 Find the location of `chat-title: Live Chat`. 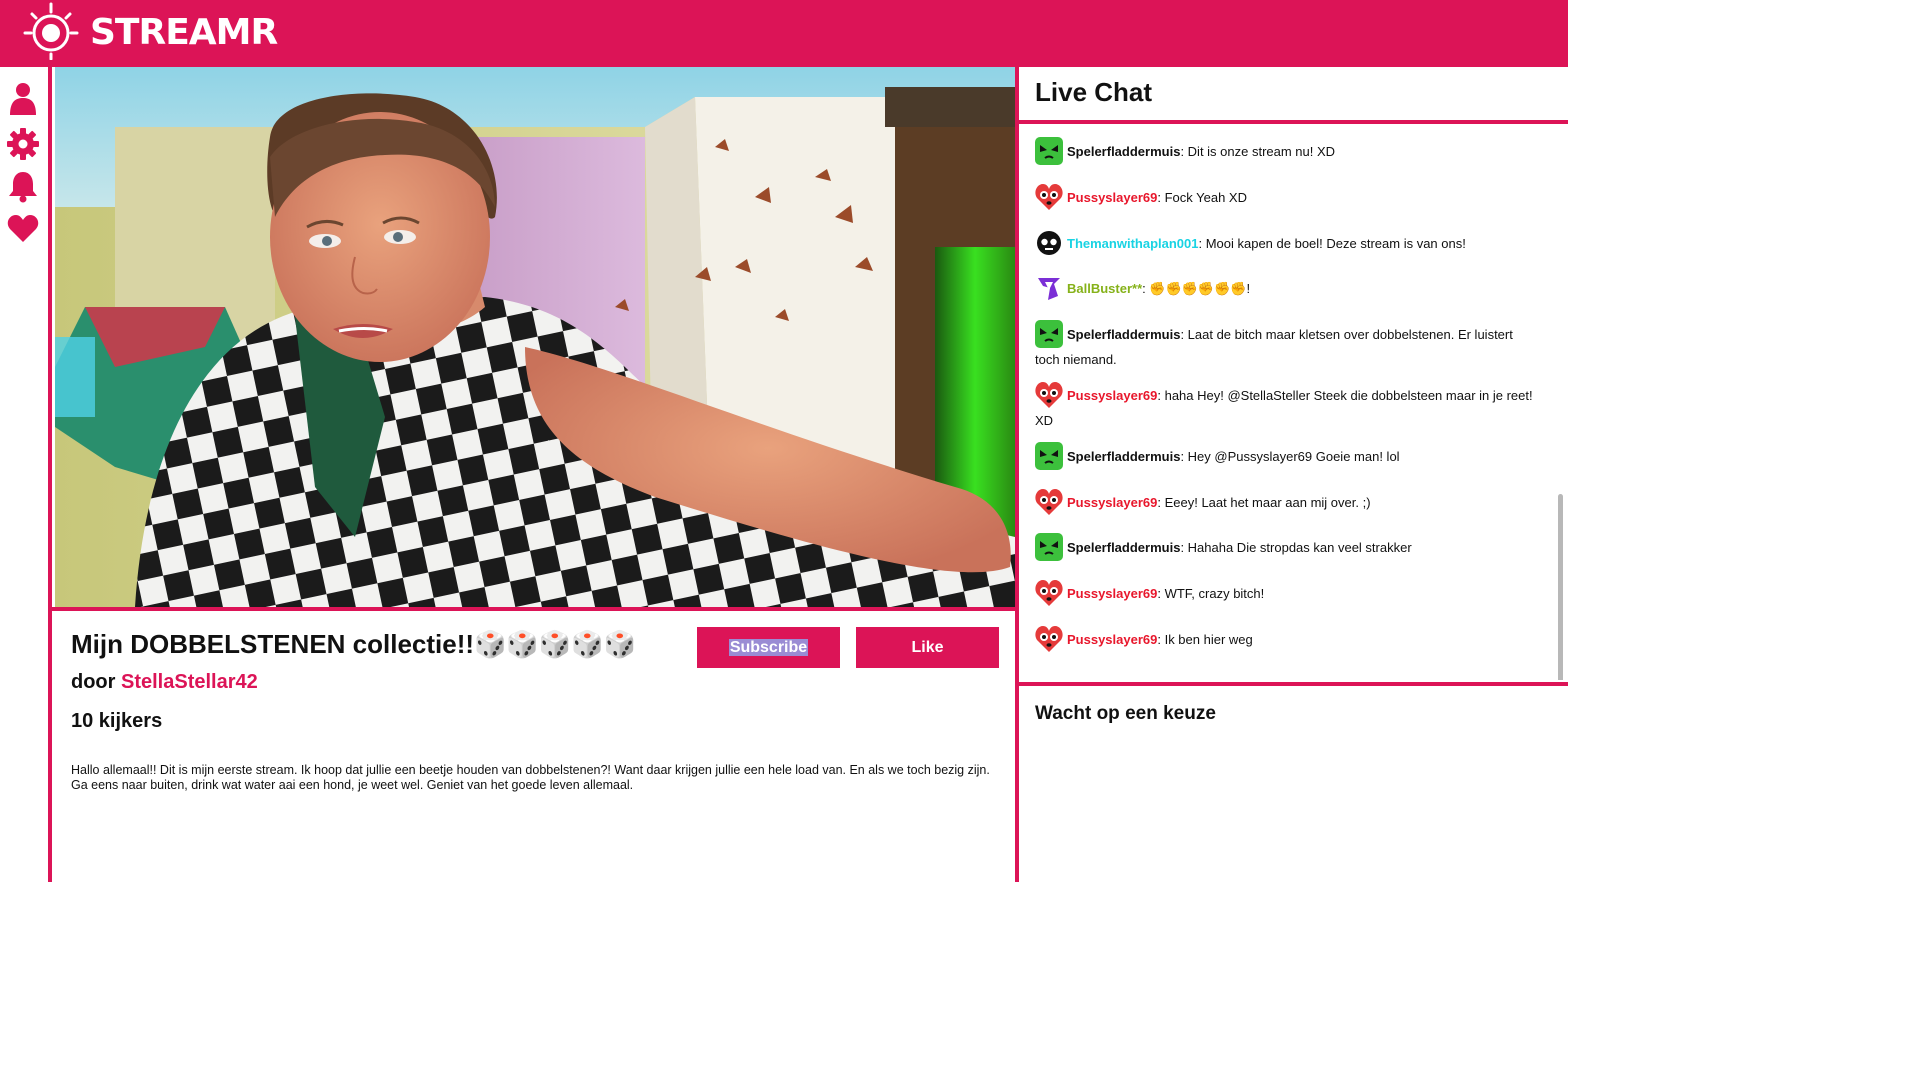

chat-title: Live Chat is located at coordinates (1094, 92).